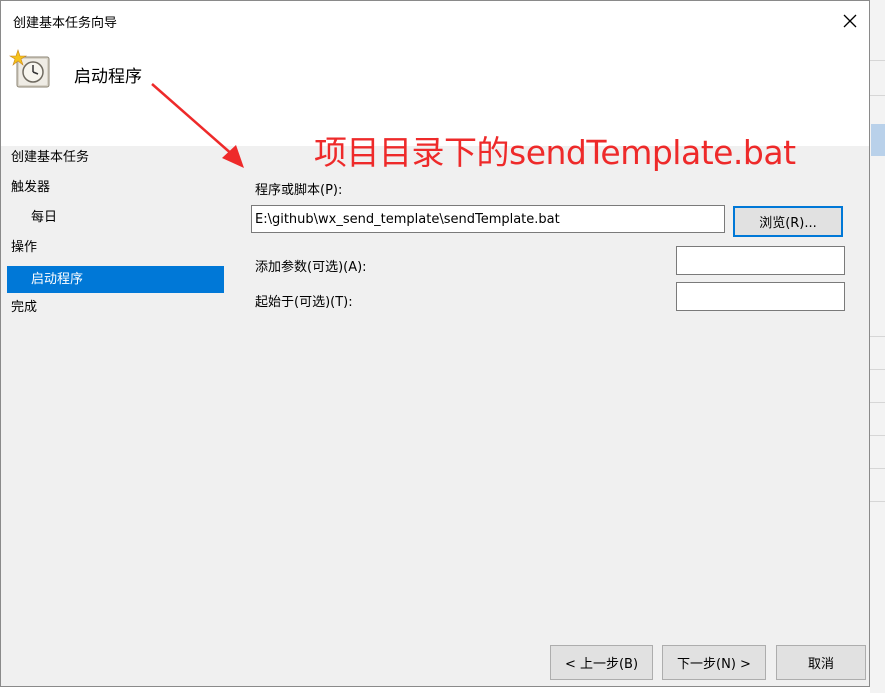  Describe the element at coordinates (115, 217) in the screenshot. I see `step-daily: 每日` at that location.